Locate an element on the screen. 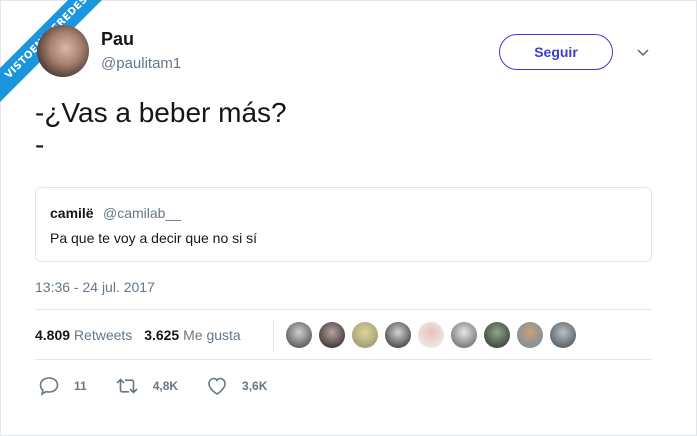 This screenshot has height=436, width=697. stats-divider-top is located at coordinates (343, 309).